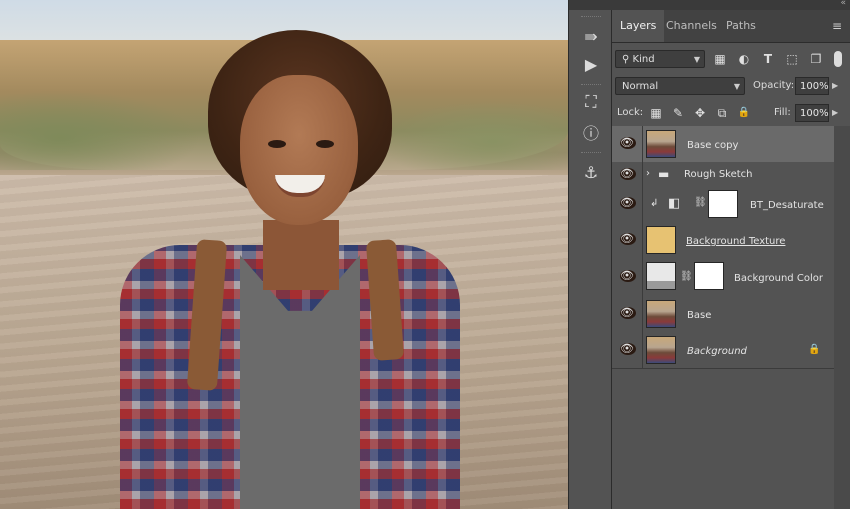  What do you see at coordinates (744, 59) in the screenshot?
I see `adjustment-filter-icon: ◐` at bounding box center [744, 59].